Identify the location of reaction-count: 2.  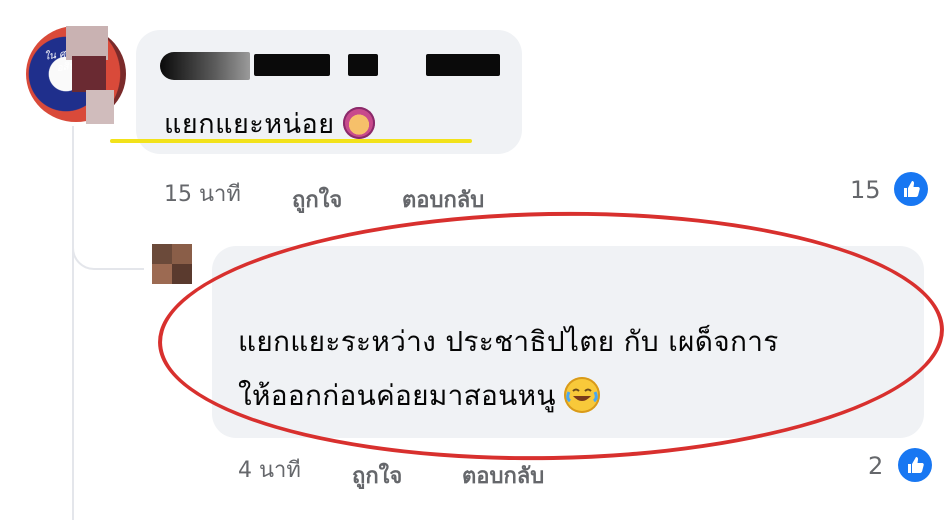
(875, 466).